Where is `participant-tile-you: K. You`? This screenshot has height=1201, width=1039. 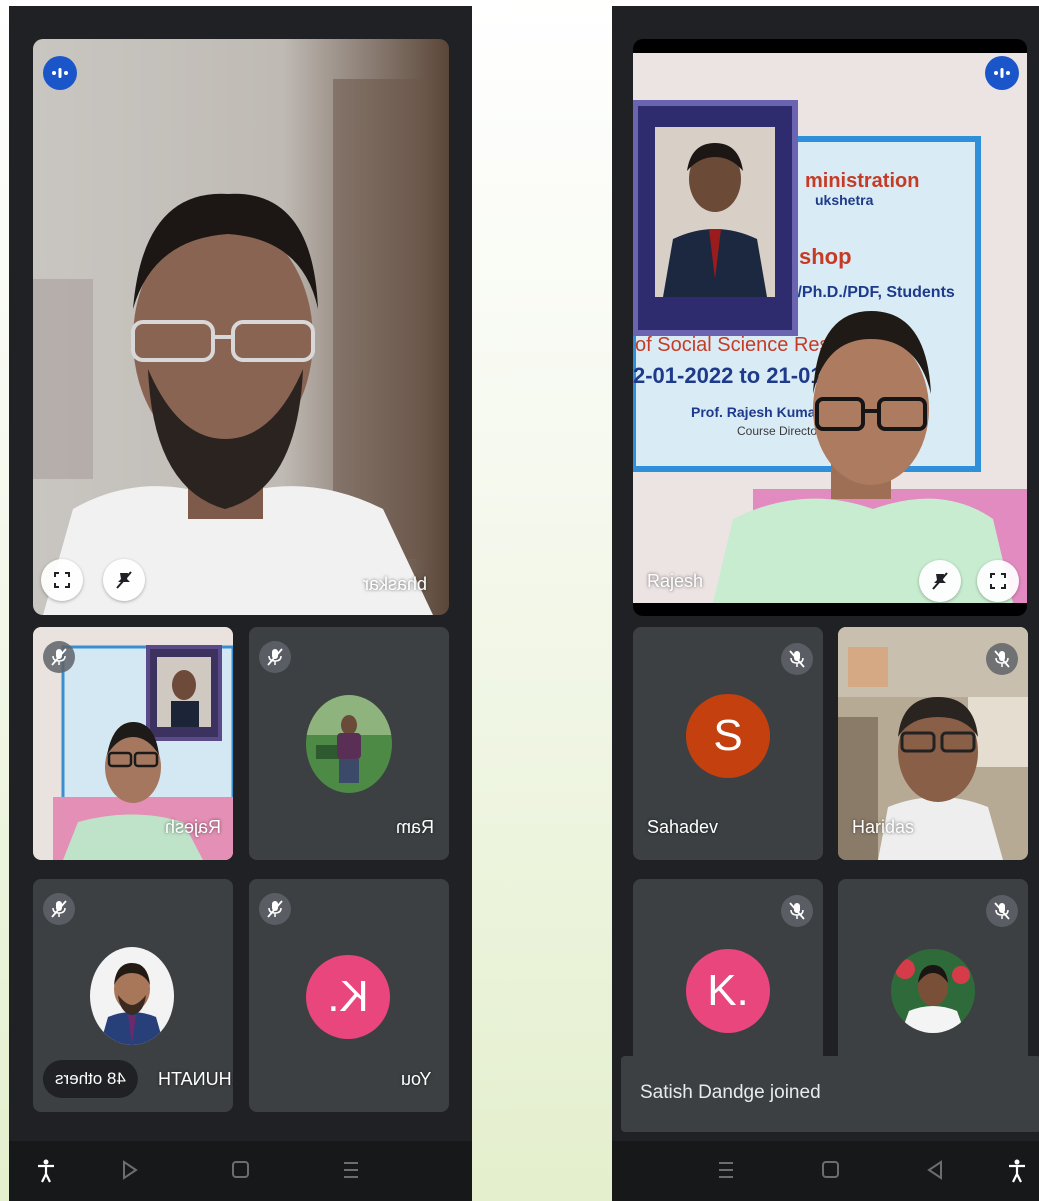 participant-tile-you: K. You is located at coordinates (349, 995).